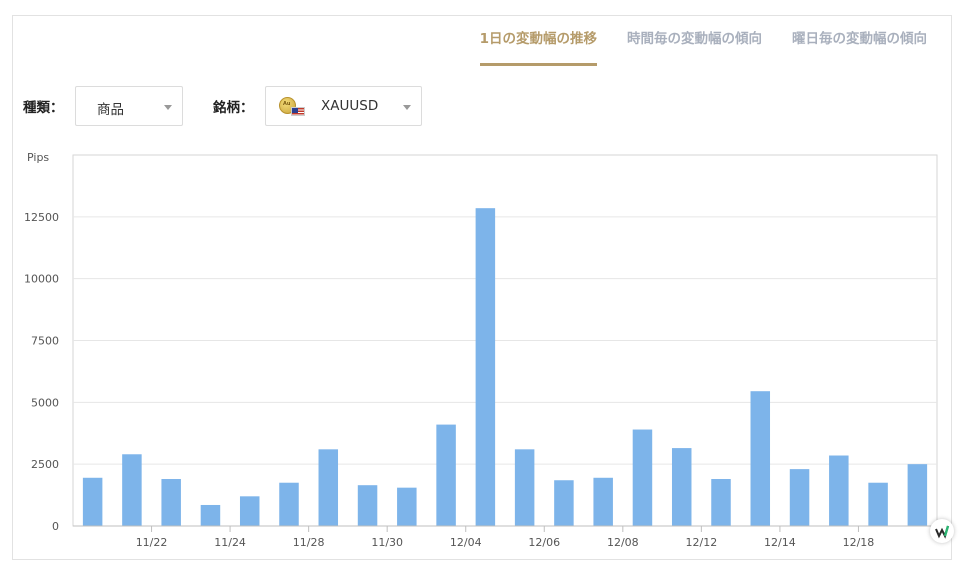  I want to click on symbol-select-value: XAUUSD, so click(350, 106).